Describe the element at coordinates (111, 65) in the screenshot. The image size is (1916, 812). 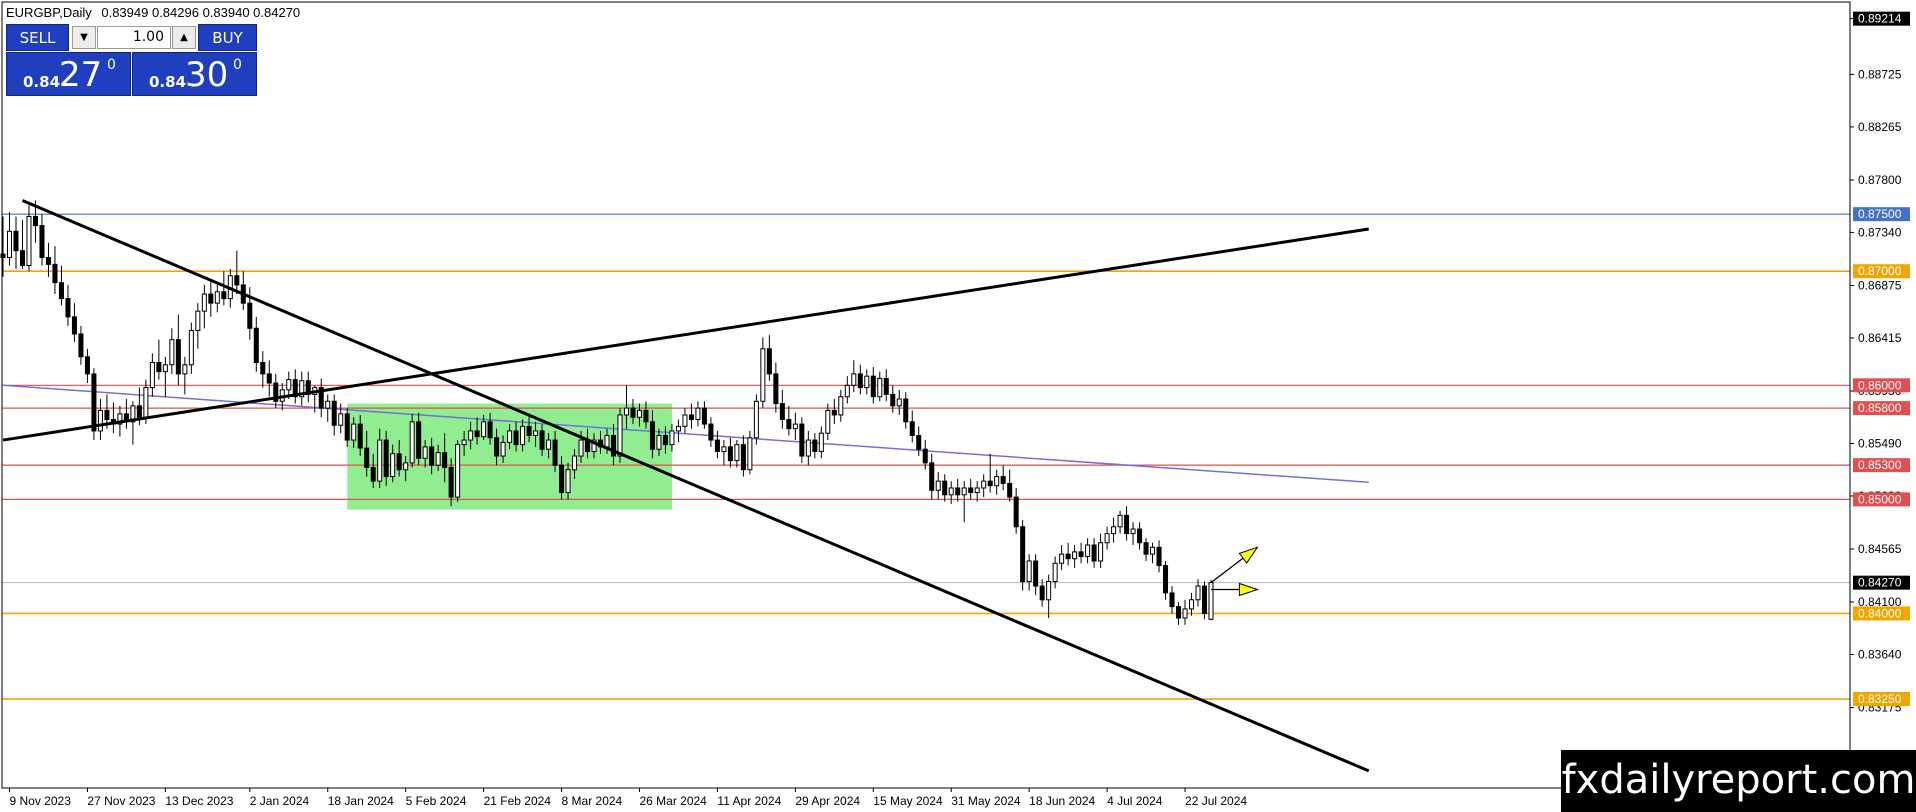
I see `sell-price-fraction: 0` at that location.